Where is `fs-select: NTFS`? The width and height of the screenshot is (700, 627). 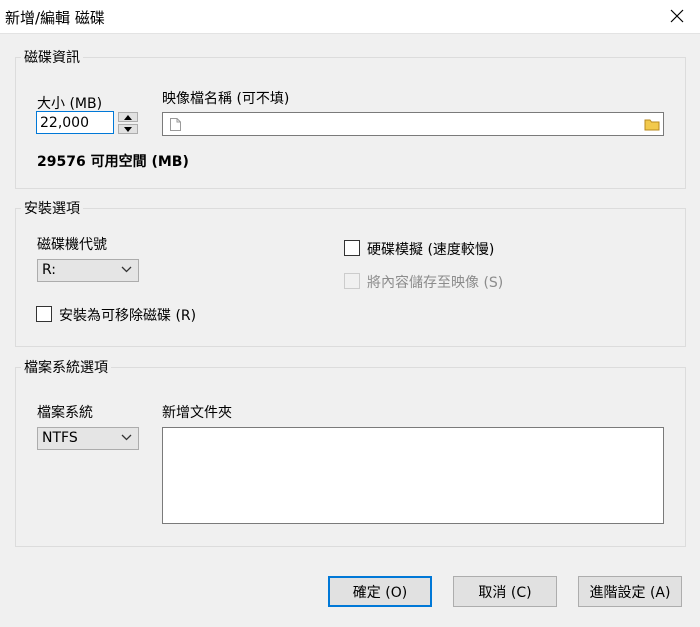
fs-select: NTFS is located at coordinates (88, 438).